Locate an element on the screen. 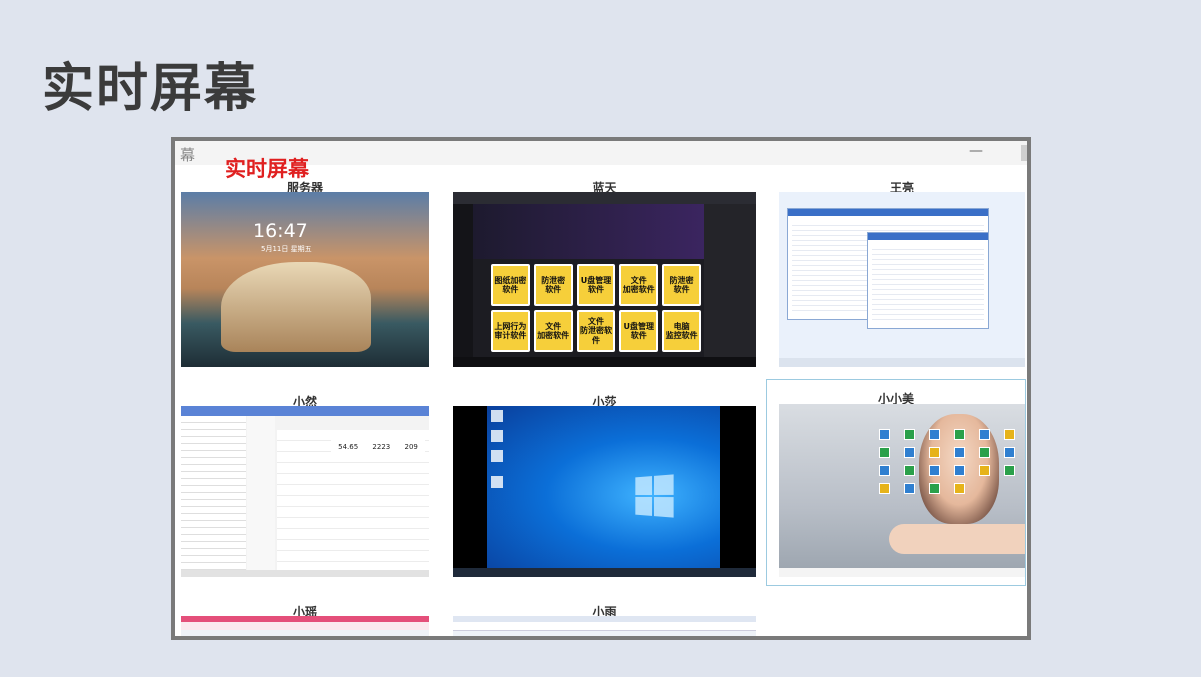 This screenshot has width=1201, height=677. scrollbar is located at coordinates (1024, 153).